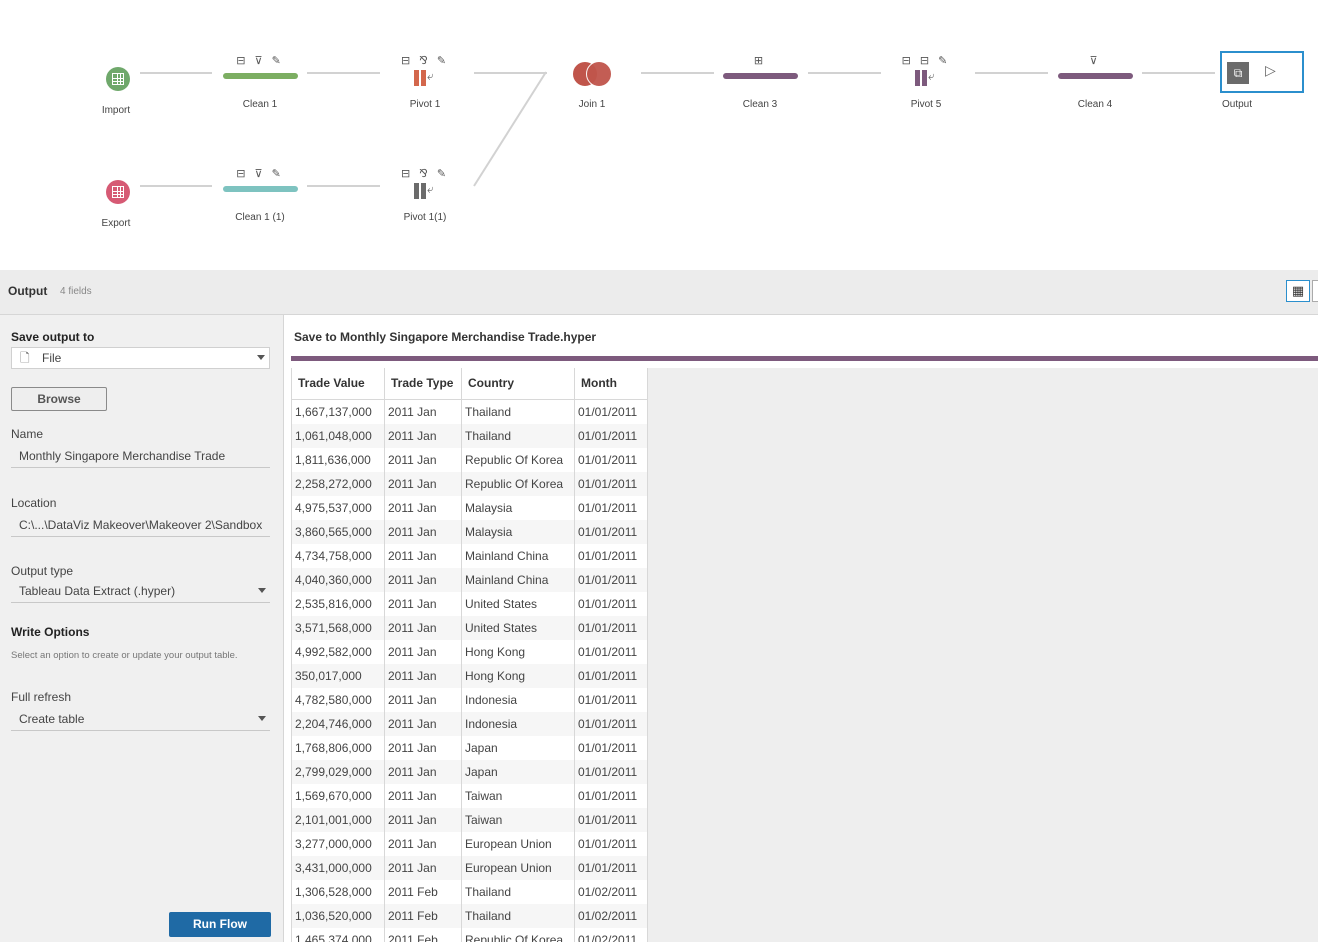  What do you see at coordinates (469, 411) in the screenshot?
I see `table-row: 1,667,137,000 2011 Jan Thailand 01/01/2011` at bounding box center [469, 411].